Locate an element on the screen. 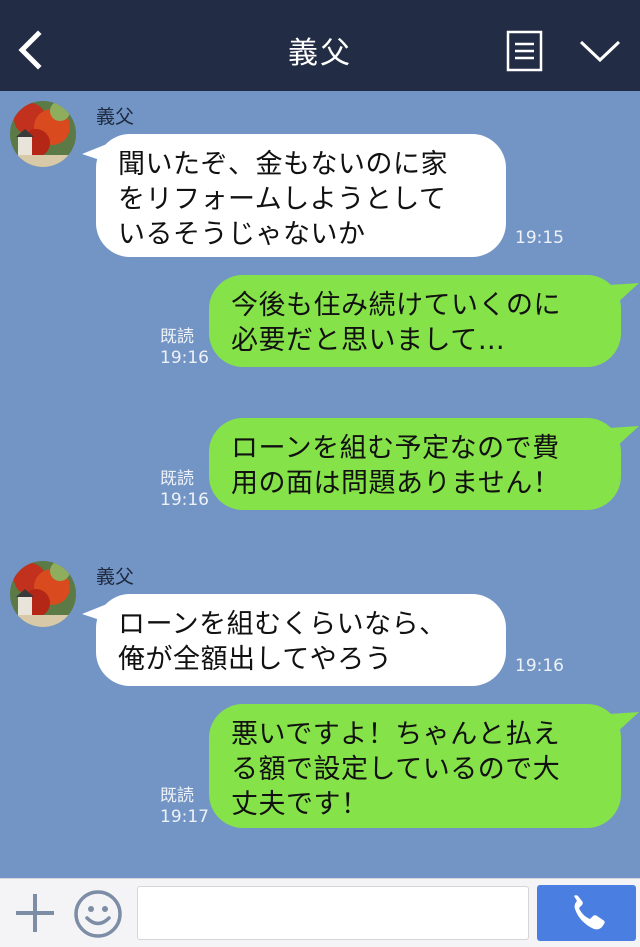  menu-button is located at coordinates (524, 51).